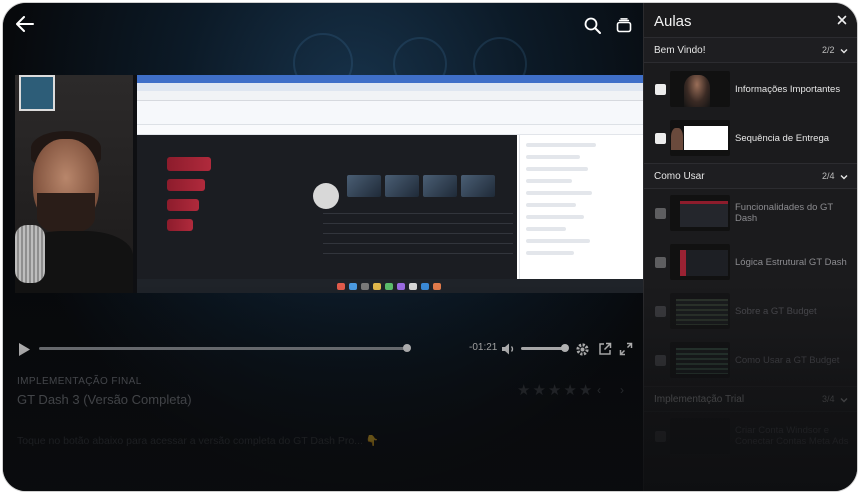 The width and height of the screenshot is (860, 494). Describe the element at coordinates (323, 25) in the screenshot. I see `player-top-bar` at that location.